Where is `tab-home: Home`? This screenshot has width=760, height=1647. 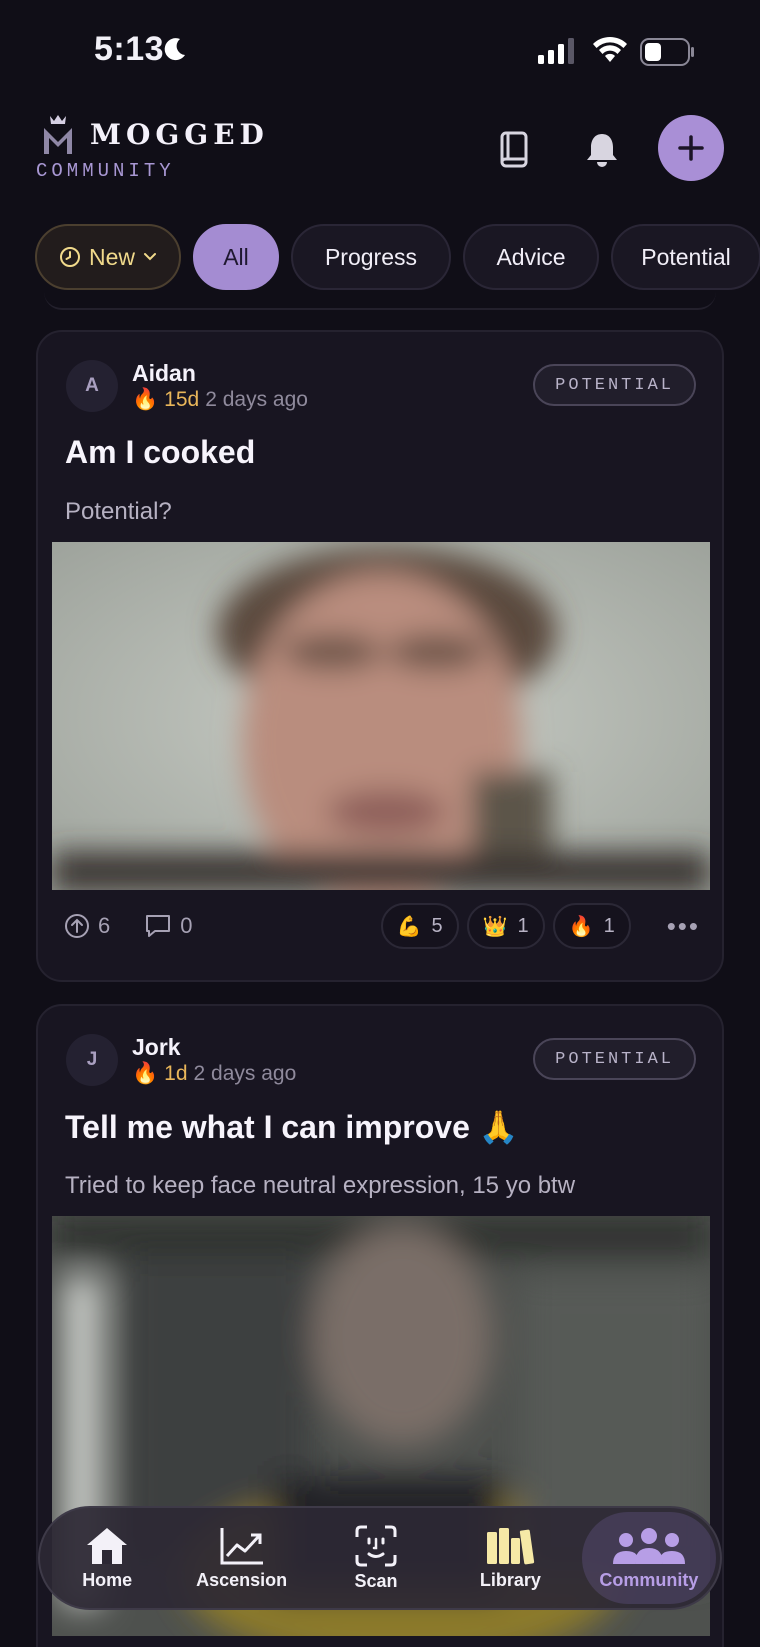
tab-home: Home is located at coordinates (107, 1558).